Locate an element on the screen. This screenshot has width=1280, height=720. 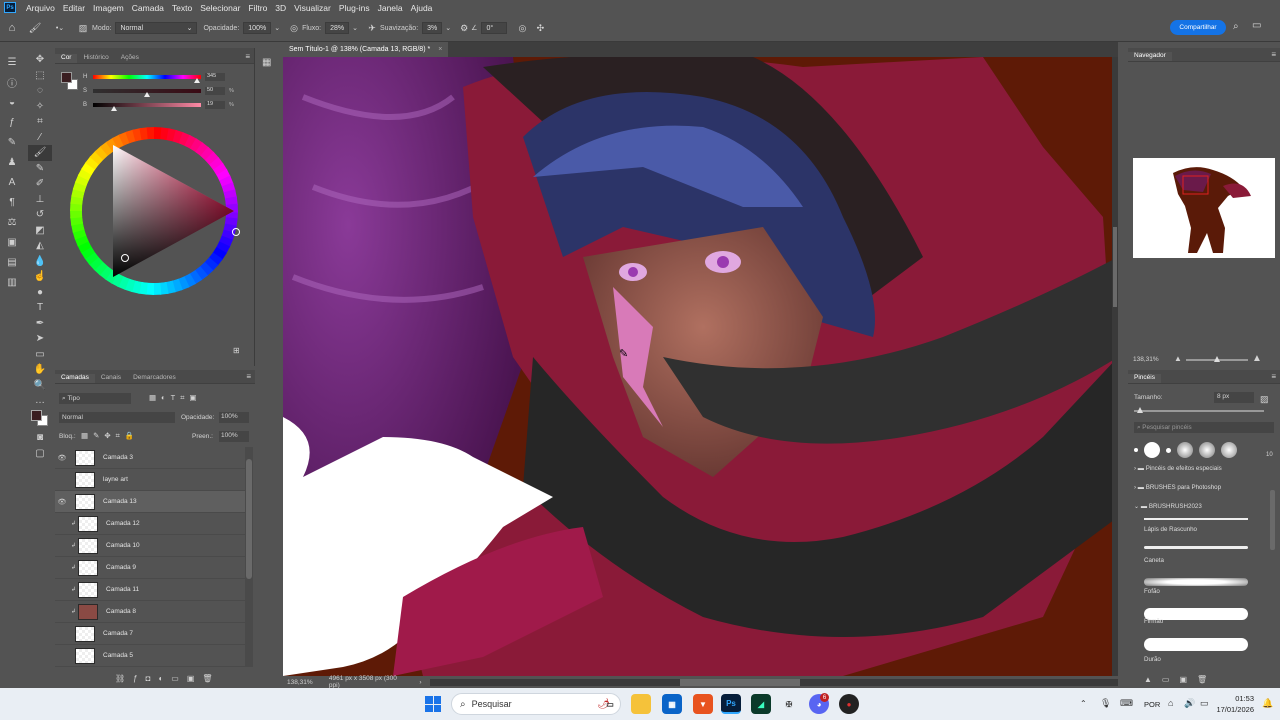
tab-demarcadores: Demarcadores is located at coordinates (154, 378).